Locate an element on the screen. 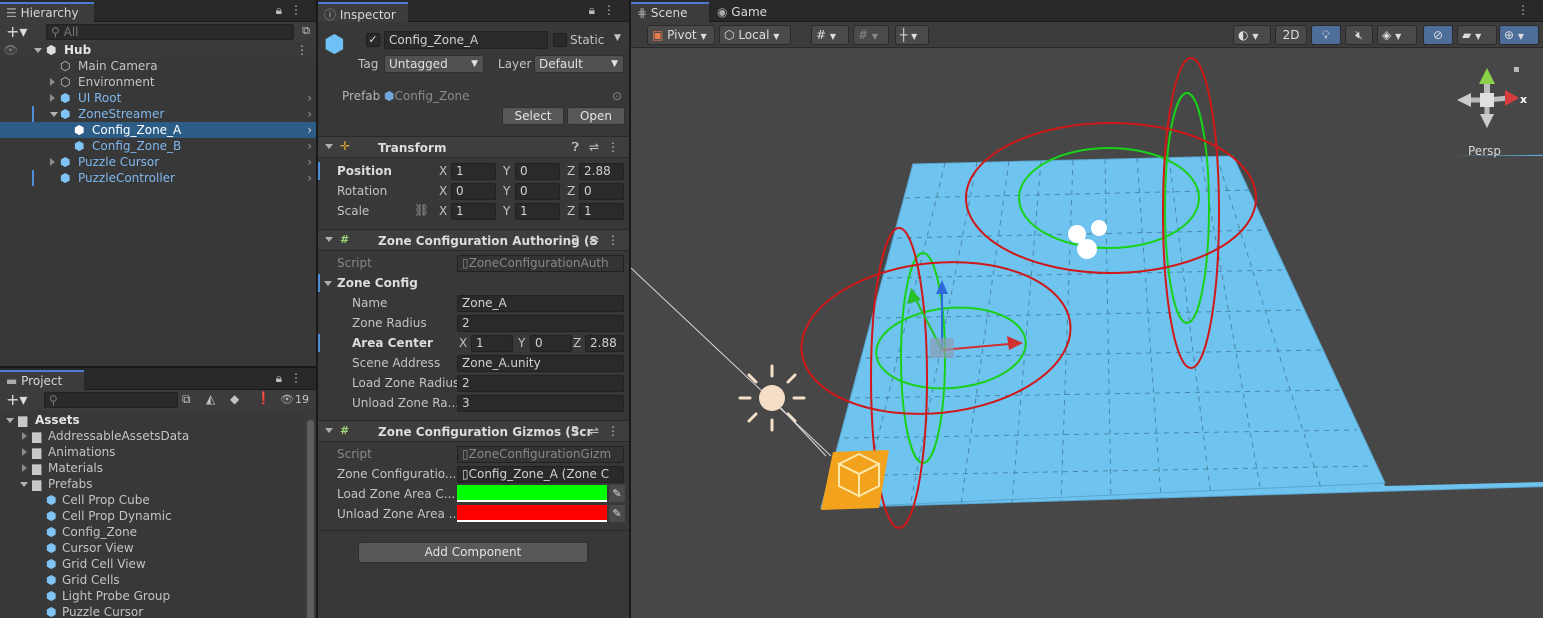 This screenshot has height=618, width=1543. asset-item: ⬢ Cell Prop Cube is located at coordinates (152, 500).